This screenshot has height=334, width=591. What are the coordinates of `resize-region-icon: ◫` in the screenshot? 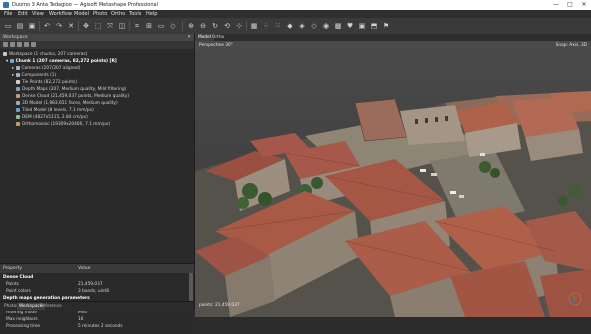 It's located at (122, 26).